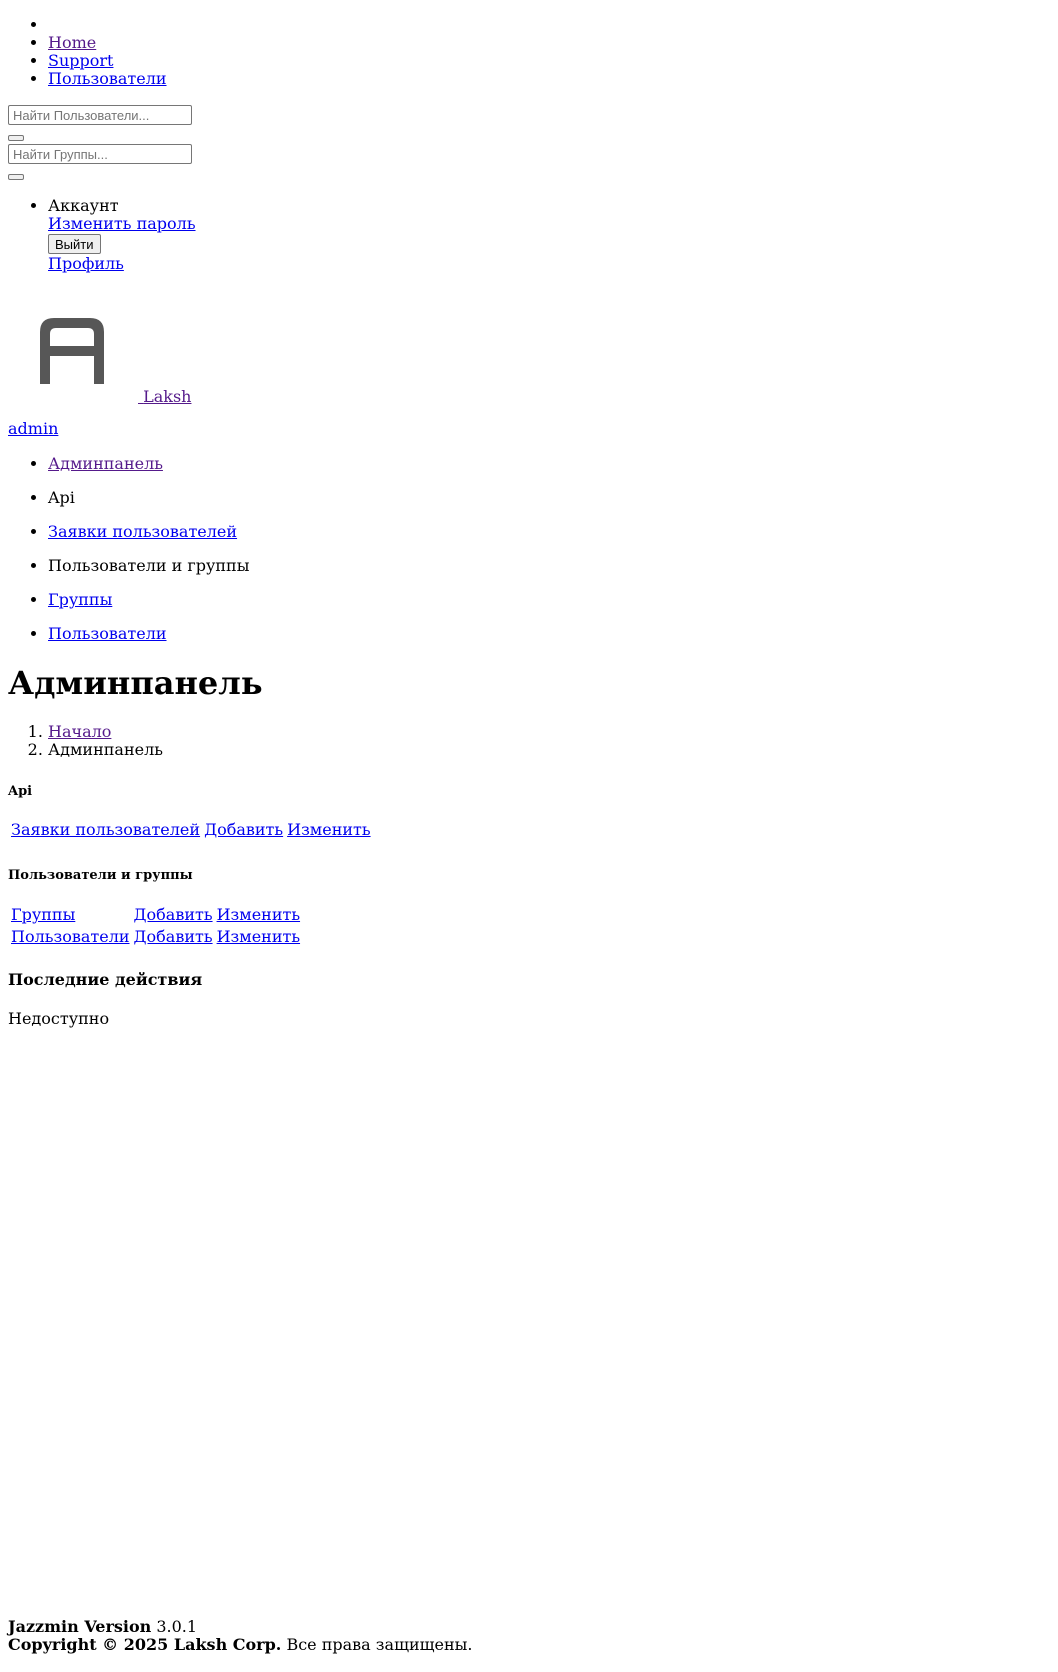 This screenshot has width=1058, height=1672. Describe the element at coordinates (73, 351) in the screenshot. I see `brand-logo-icon` at that location.